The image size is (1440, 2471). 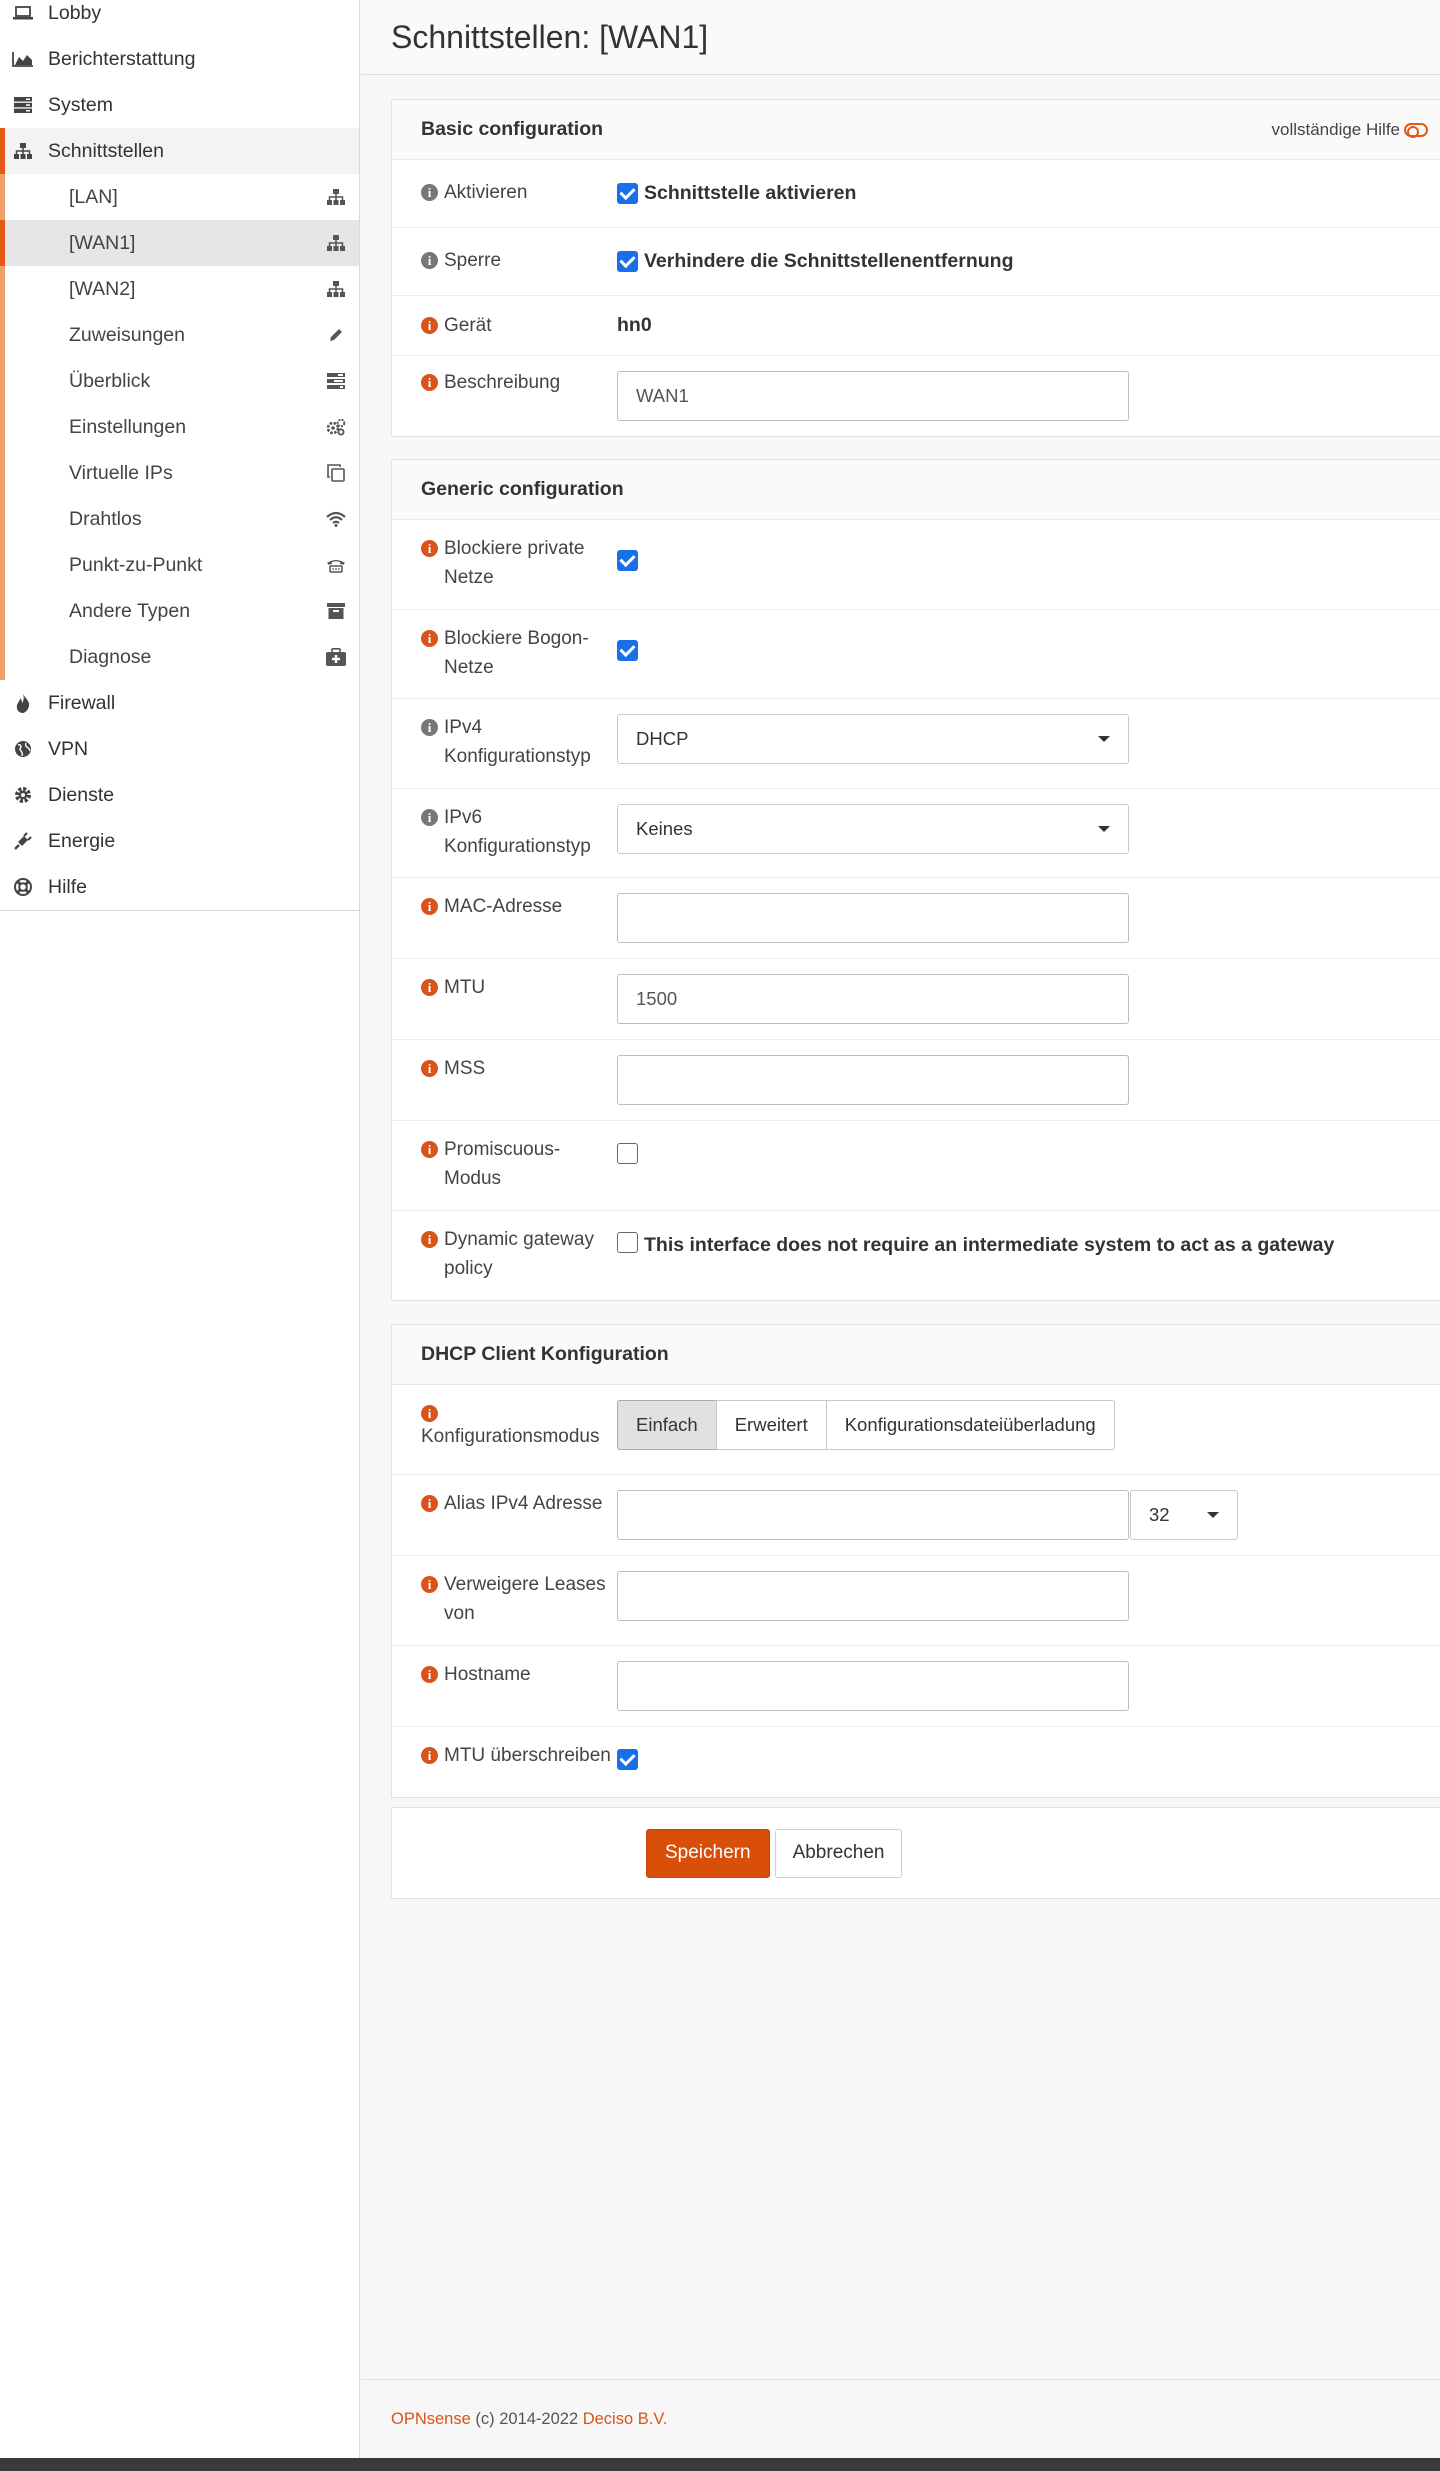 I want to click on block-bogon-checkbox, so click(x=627, y=650).